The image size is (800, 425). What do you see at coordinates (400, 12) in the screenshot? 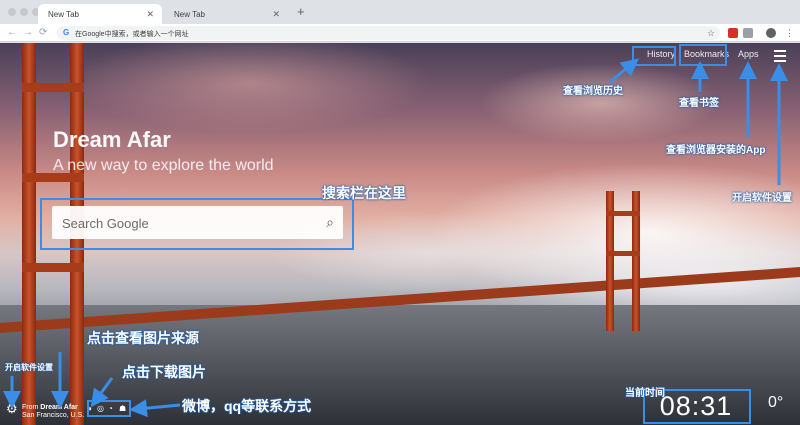
I see `tab-strip: New Tab ✕ New Tab ✕ +` at bounding box center [400, 12].